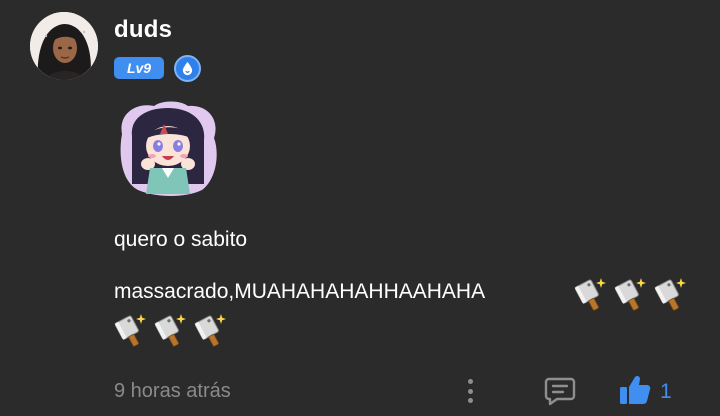 The width and height of the screenshot is (720, 416). I want to click on like-count: 1, so click(666, 391).